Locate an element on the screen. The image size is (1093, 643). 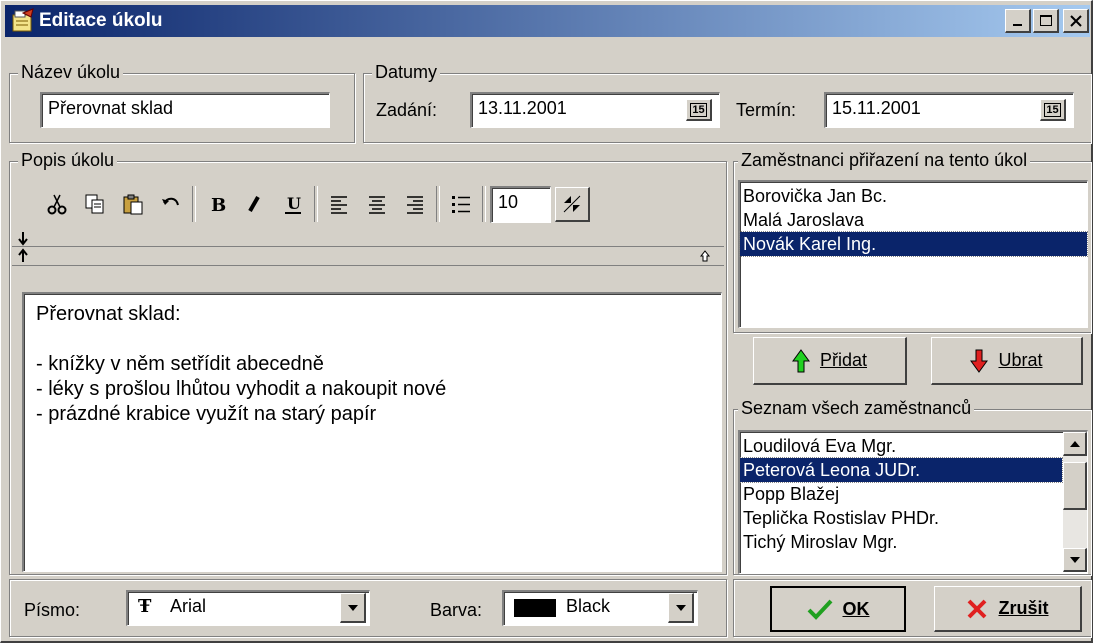
format-footer: Písmo: Ŧ Arial Barva: Black is located at coordinates (368, 608).